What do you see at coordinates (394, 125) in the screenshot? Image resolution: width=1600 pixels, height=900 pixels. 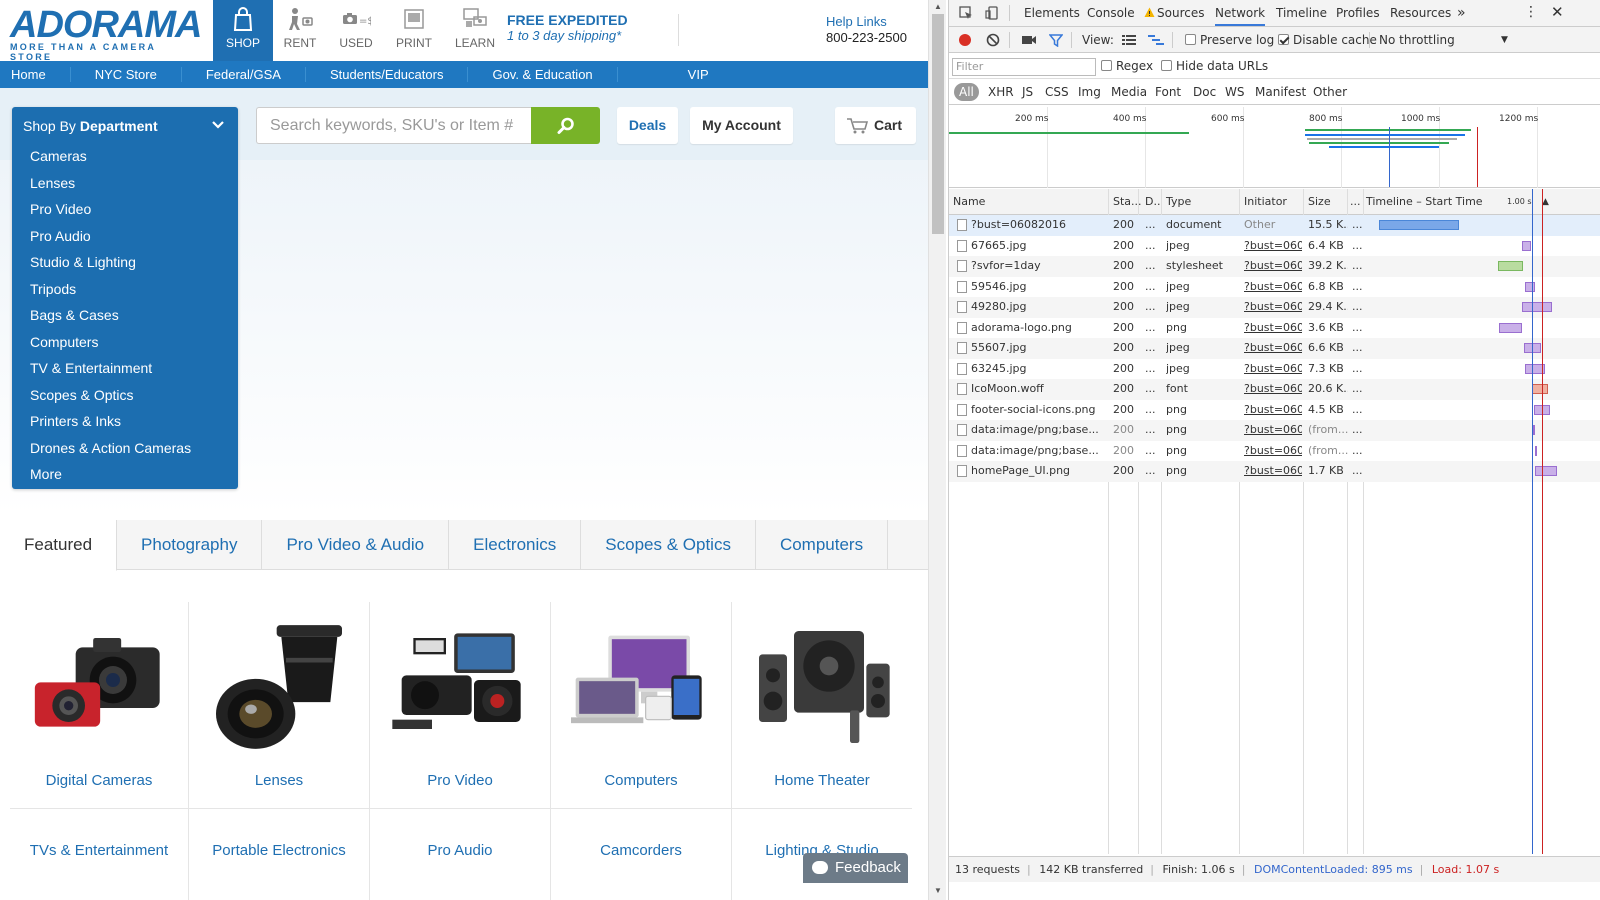 I see `search-input: Search keywords, SKU's or Item #` at bounding box center [394, 125].